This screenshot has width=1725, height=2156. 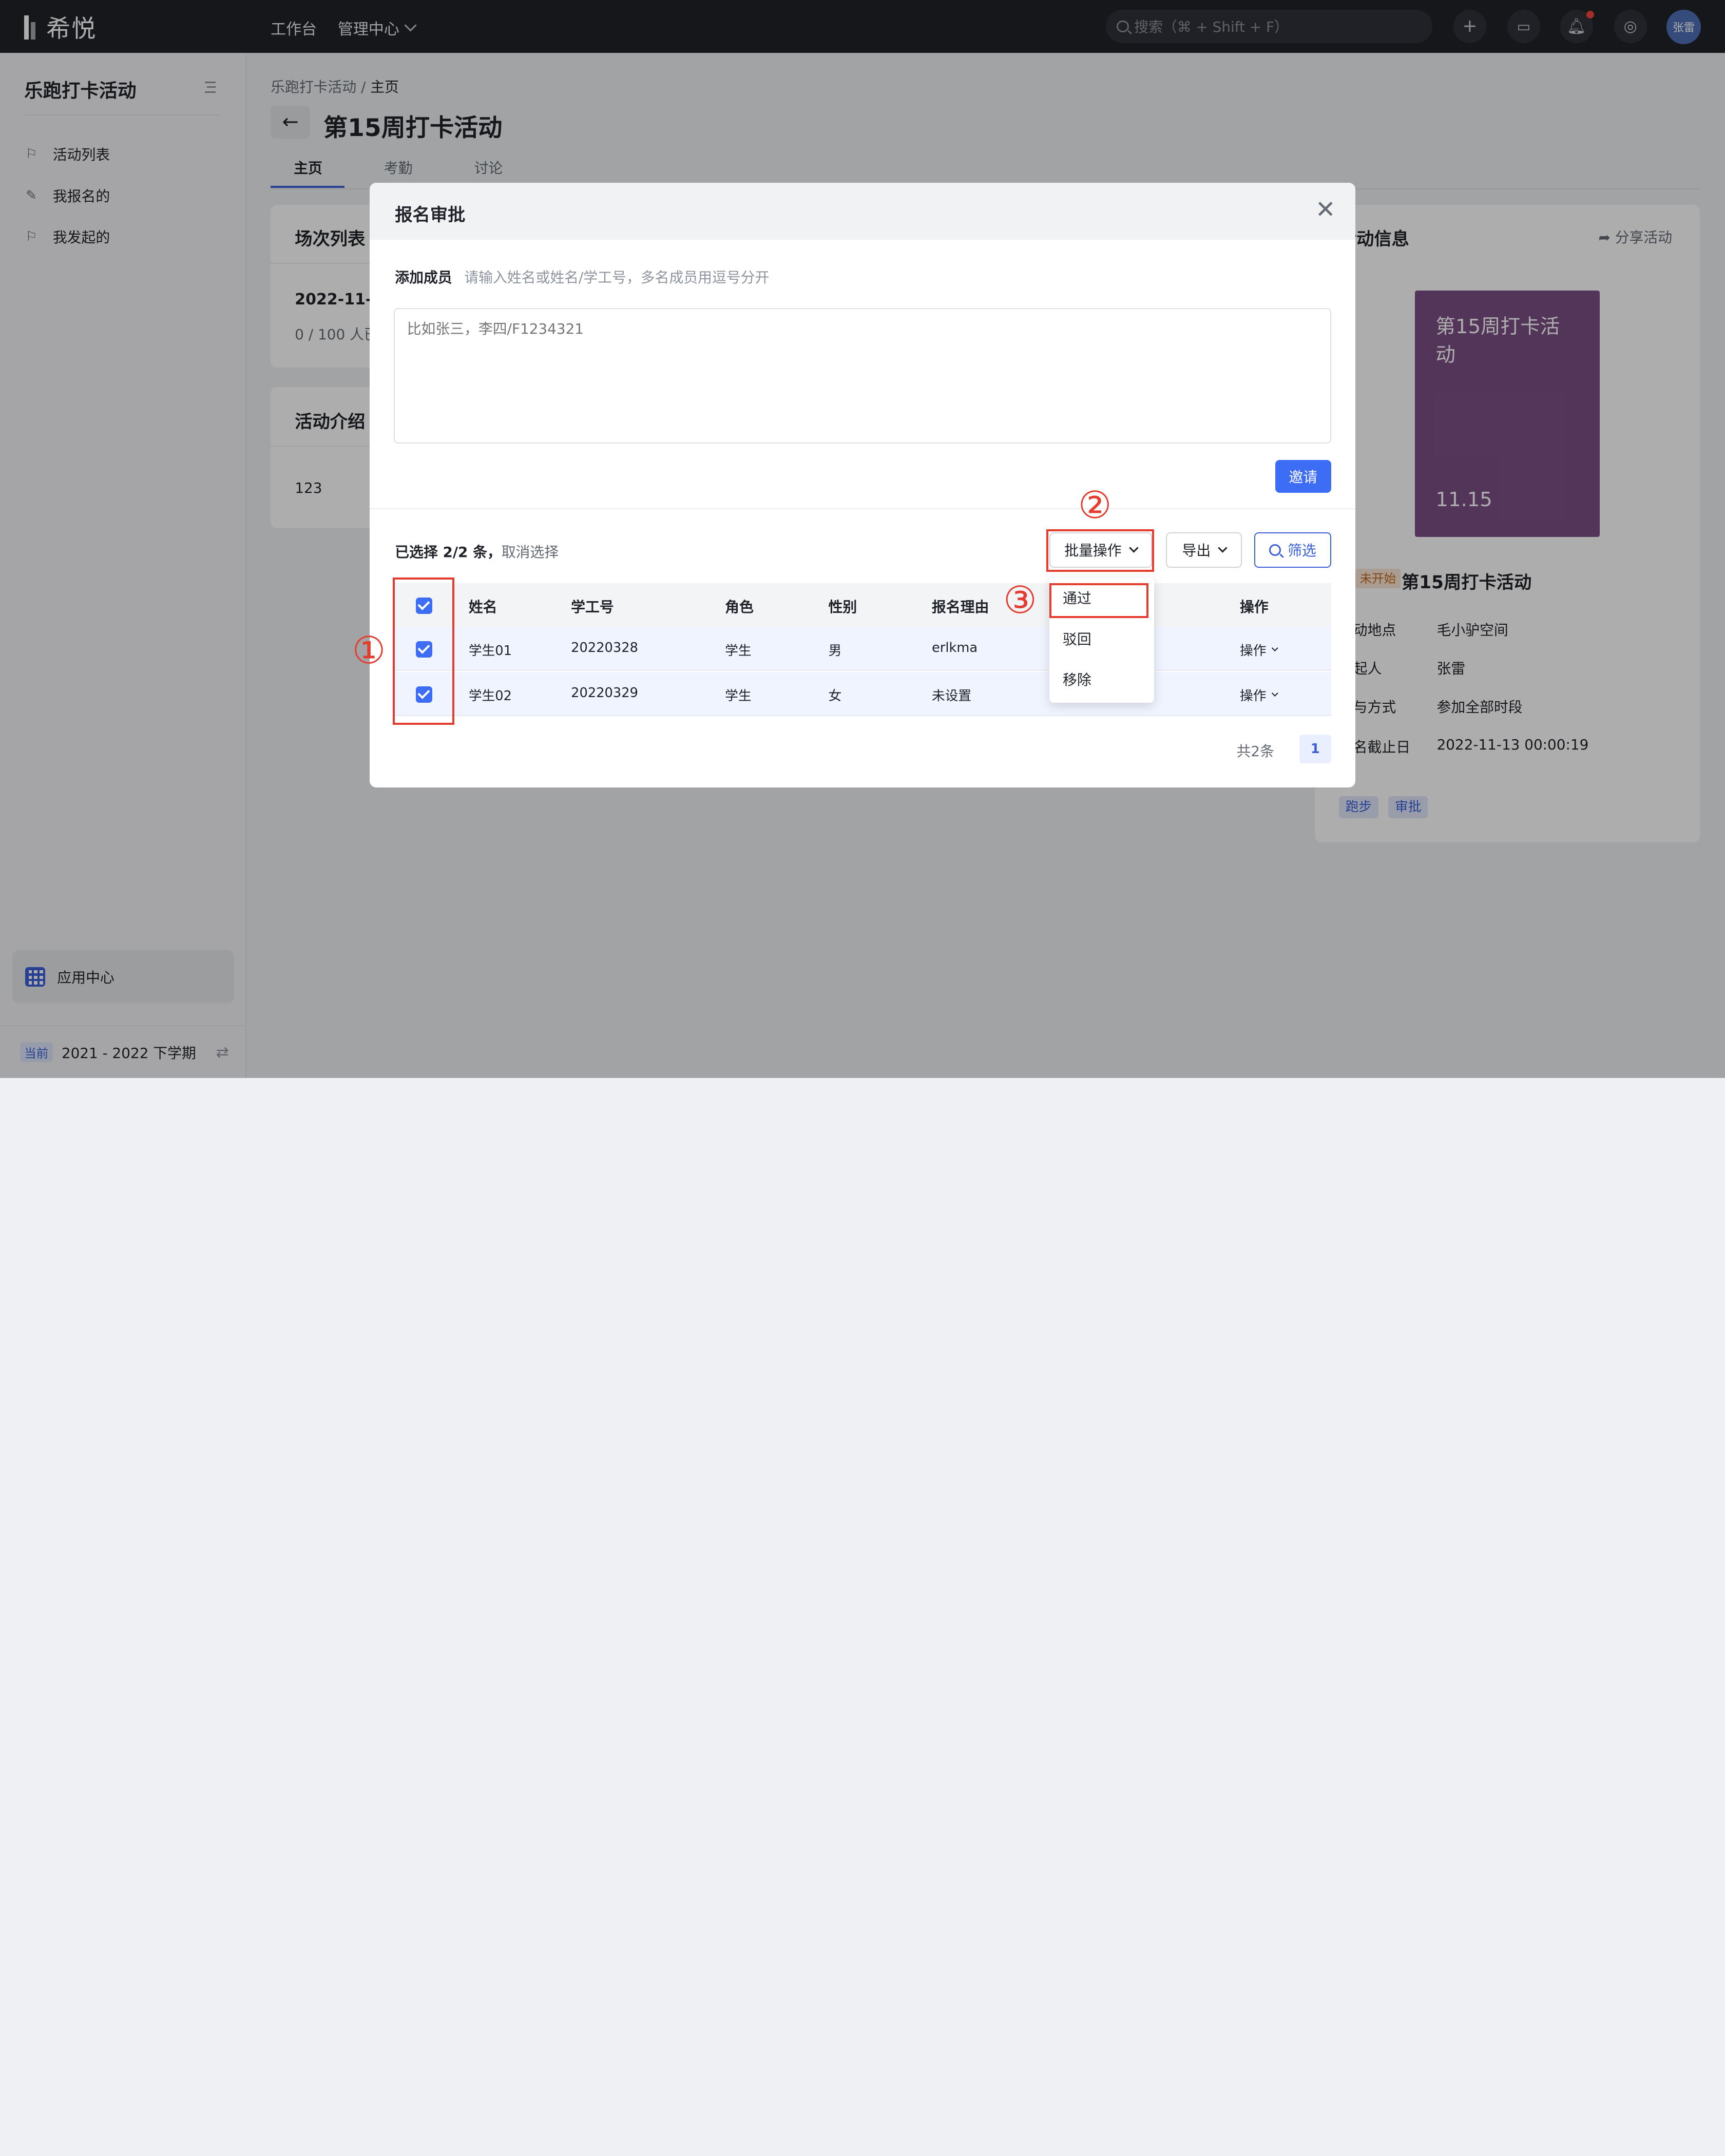 What do you see at coordinates (835, 651) in the screenshot?
I see `cell-gender: 男` at bounding box center [835, 651].